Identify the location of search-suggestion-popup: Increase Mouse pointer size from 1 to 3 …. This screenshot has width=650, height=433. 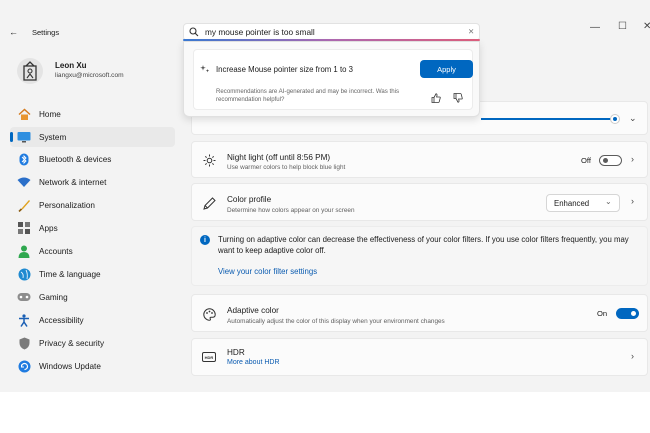
(331, 79).